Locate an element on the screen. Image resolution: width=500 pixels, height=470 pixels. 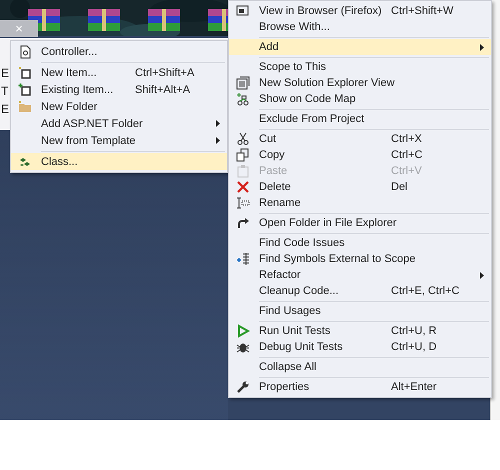
wrench-icon is located at coordinates (243, 387).